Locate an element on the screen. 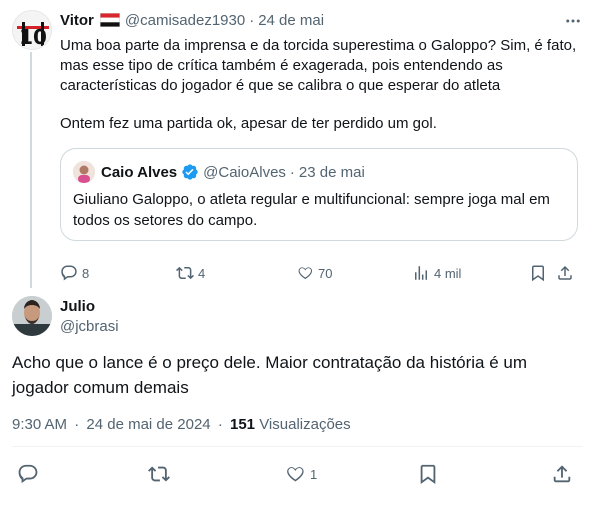  flag-icon is located at coordinates (109, 20).